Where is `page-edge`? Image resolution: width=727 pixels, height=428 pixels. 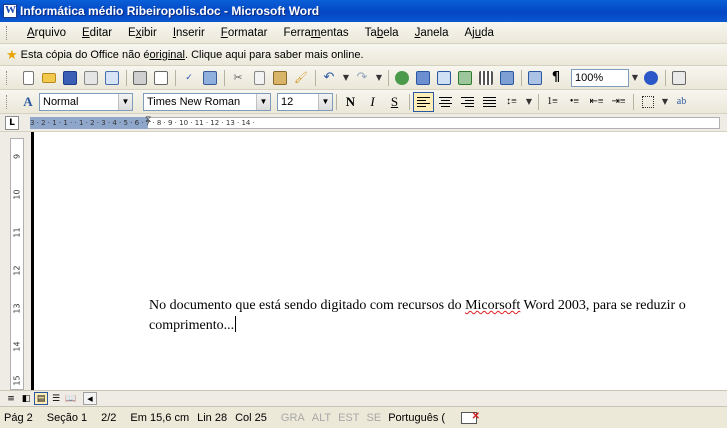
page-edge is located at coordinates (32, 261).